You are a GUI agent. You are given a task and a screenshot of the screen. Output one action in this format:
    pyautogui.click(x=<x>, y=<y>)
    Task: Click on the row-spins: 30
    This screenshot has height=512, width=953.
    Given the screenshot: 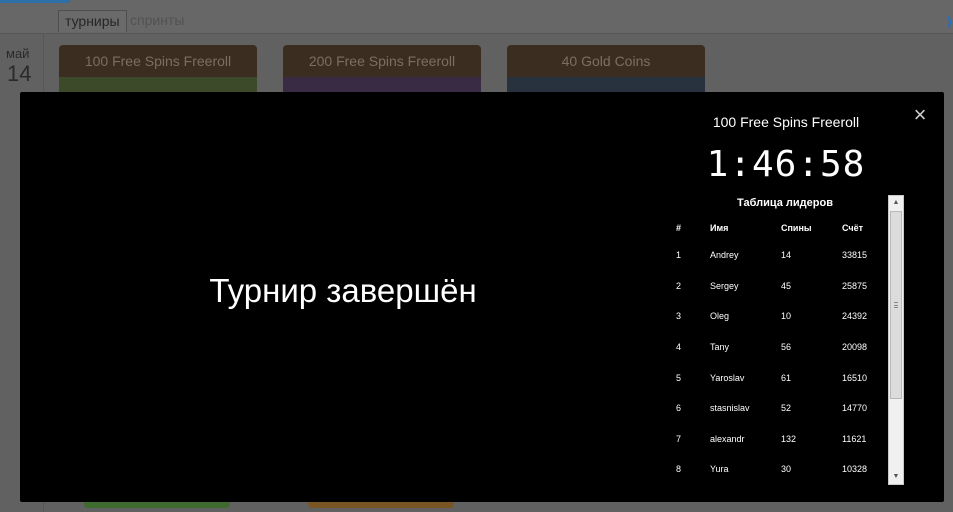 What is the action you would take?
    pyautogui.click(x=786, y=469)
    